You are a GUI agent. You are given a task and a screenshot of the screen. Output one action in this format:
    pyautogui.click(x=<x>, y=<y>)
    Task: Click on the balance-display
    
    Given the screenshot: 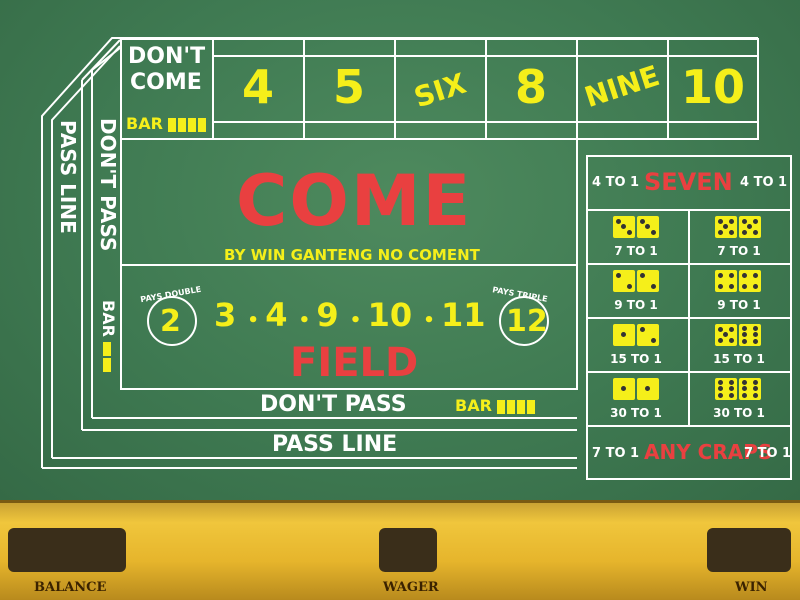 What is the action you would take?
    pyautogui.click(x=67, y=550)
    